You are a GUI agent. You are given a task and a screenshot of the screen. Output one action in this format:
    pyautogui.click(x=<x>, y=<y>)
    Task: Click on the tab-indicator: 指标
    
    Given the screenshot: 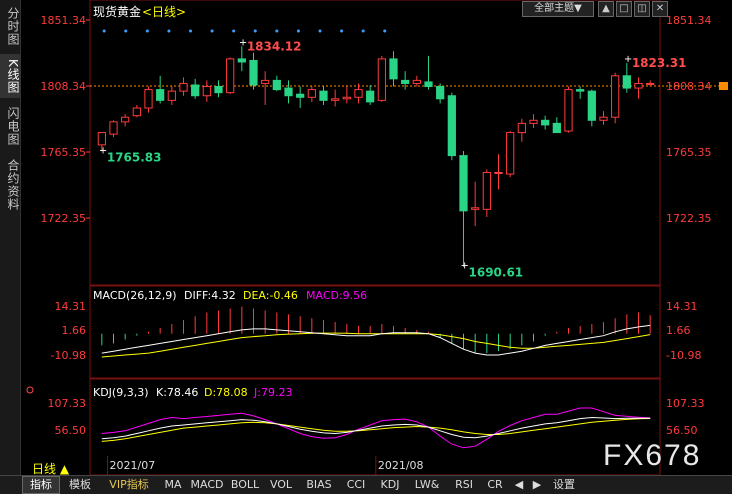 What is the action you would take?
    pyautogui.click(x=41, y=485)
    